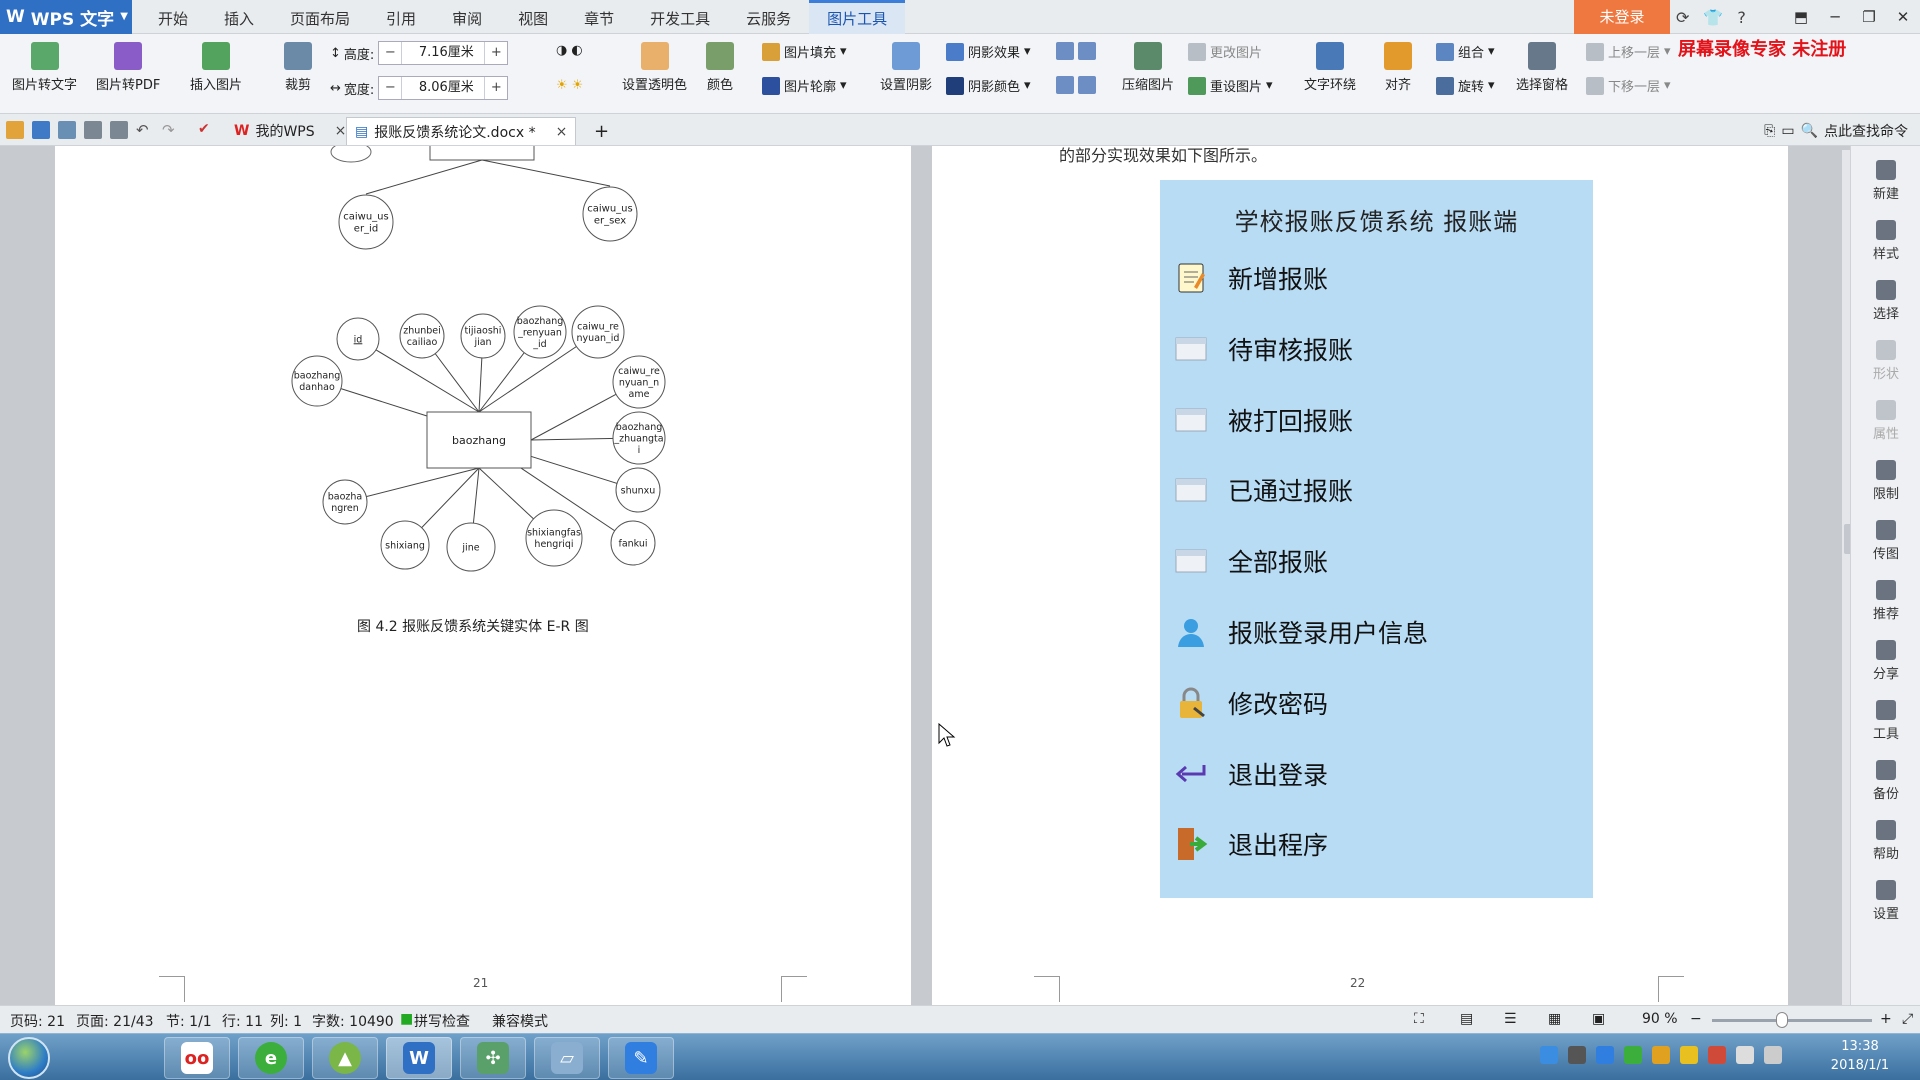 Image resolution: width=1920 pixels, height=1080 pixels. Describe the element at coordinates (496, 53) in the screenshot. I see `height-increase-button: +` at that location.